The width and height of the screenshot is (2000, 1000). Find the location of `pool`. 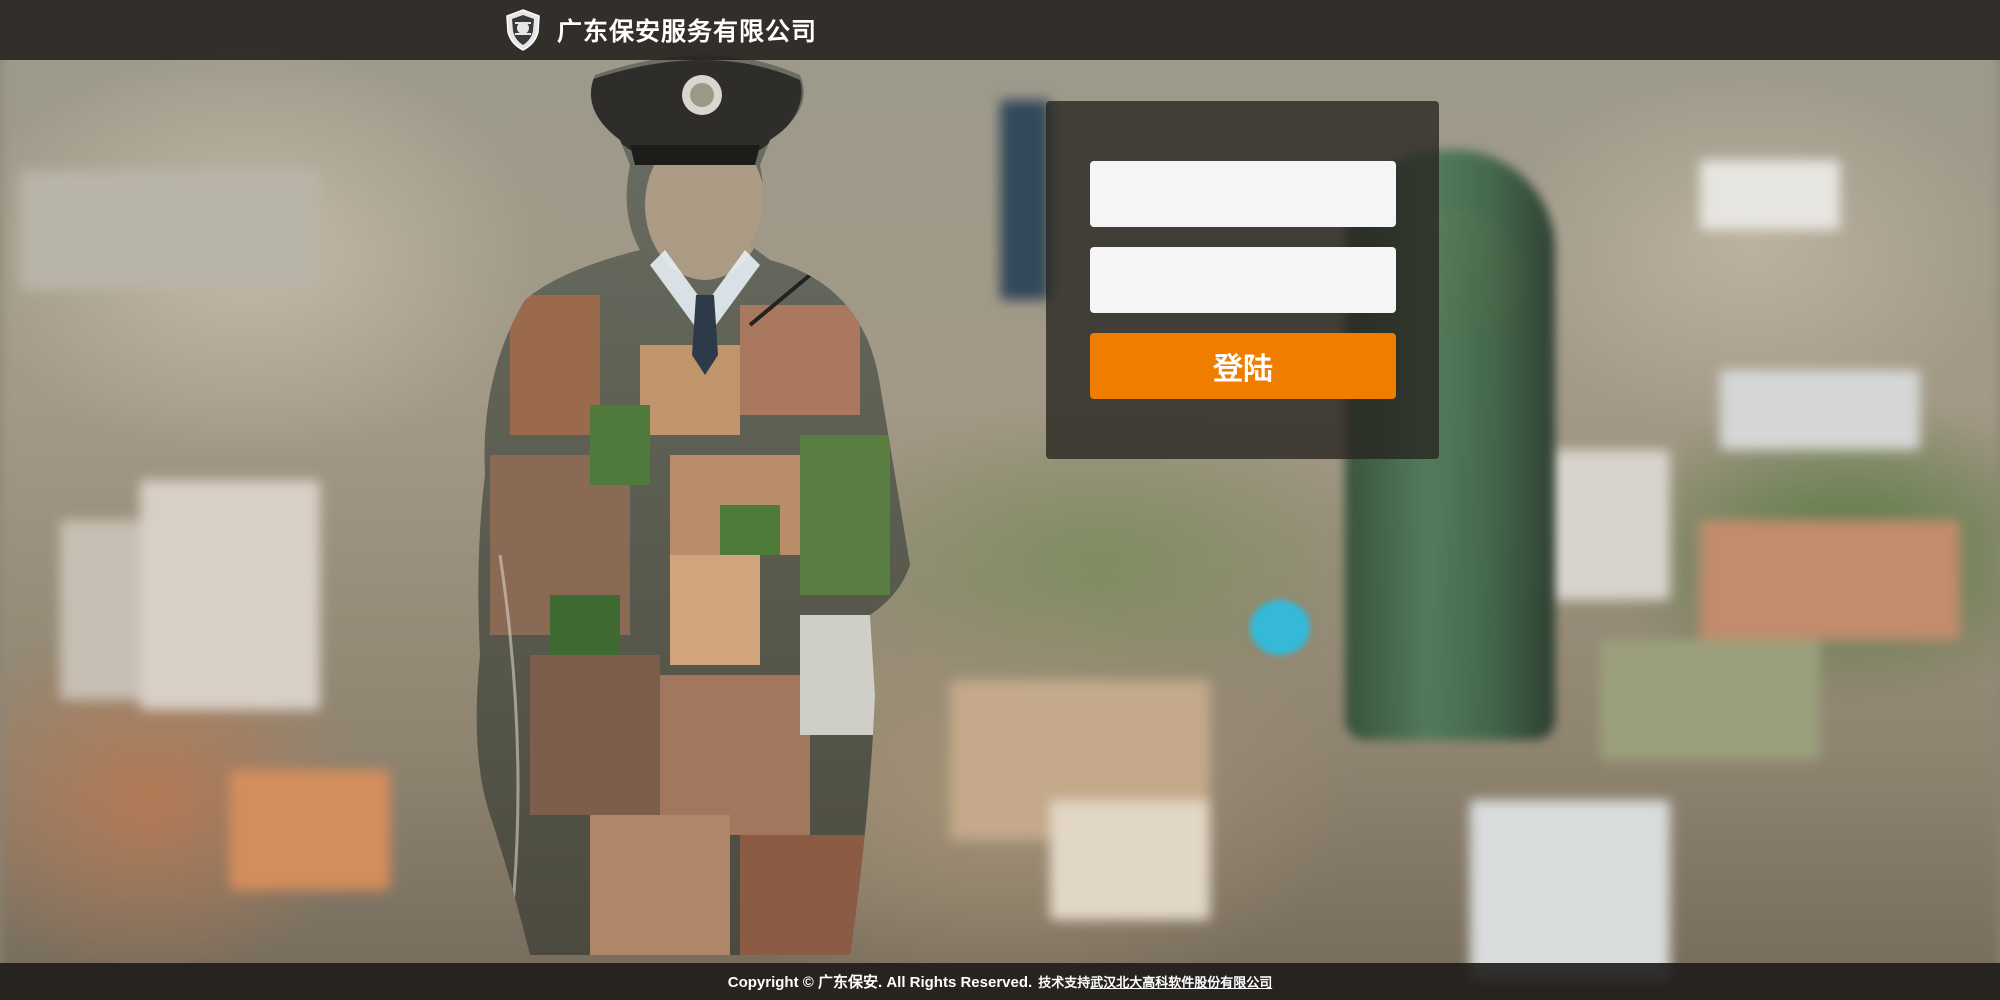

pool is located at coordinates (1280, 627).